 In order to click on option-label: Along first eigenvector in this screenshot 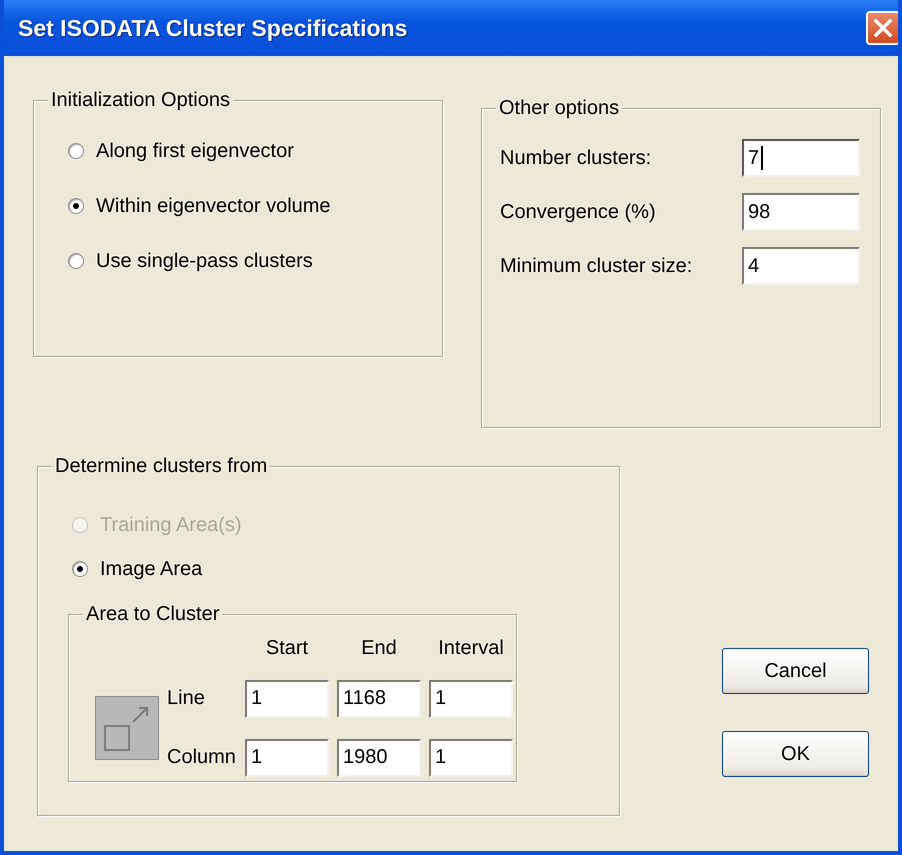, I will do `click(195, 151)`.